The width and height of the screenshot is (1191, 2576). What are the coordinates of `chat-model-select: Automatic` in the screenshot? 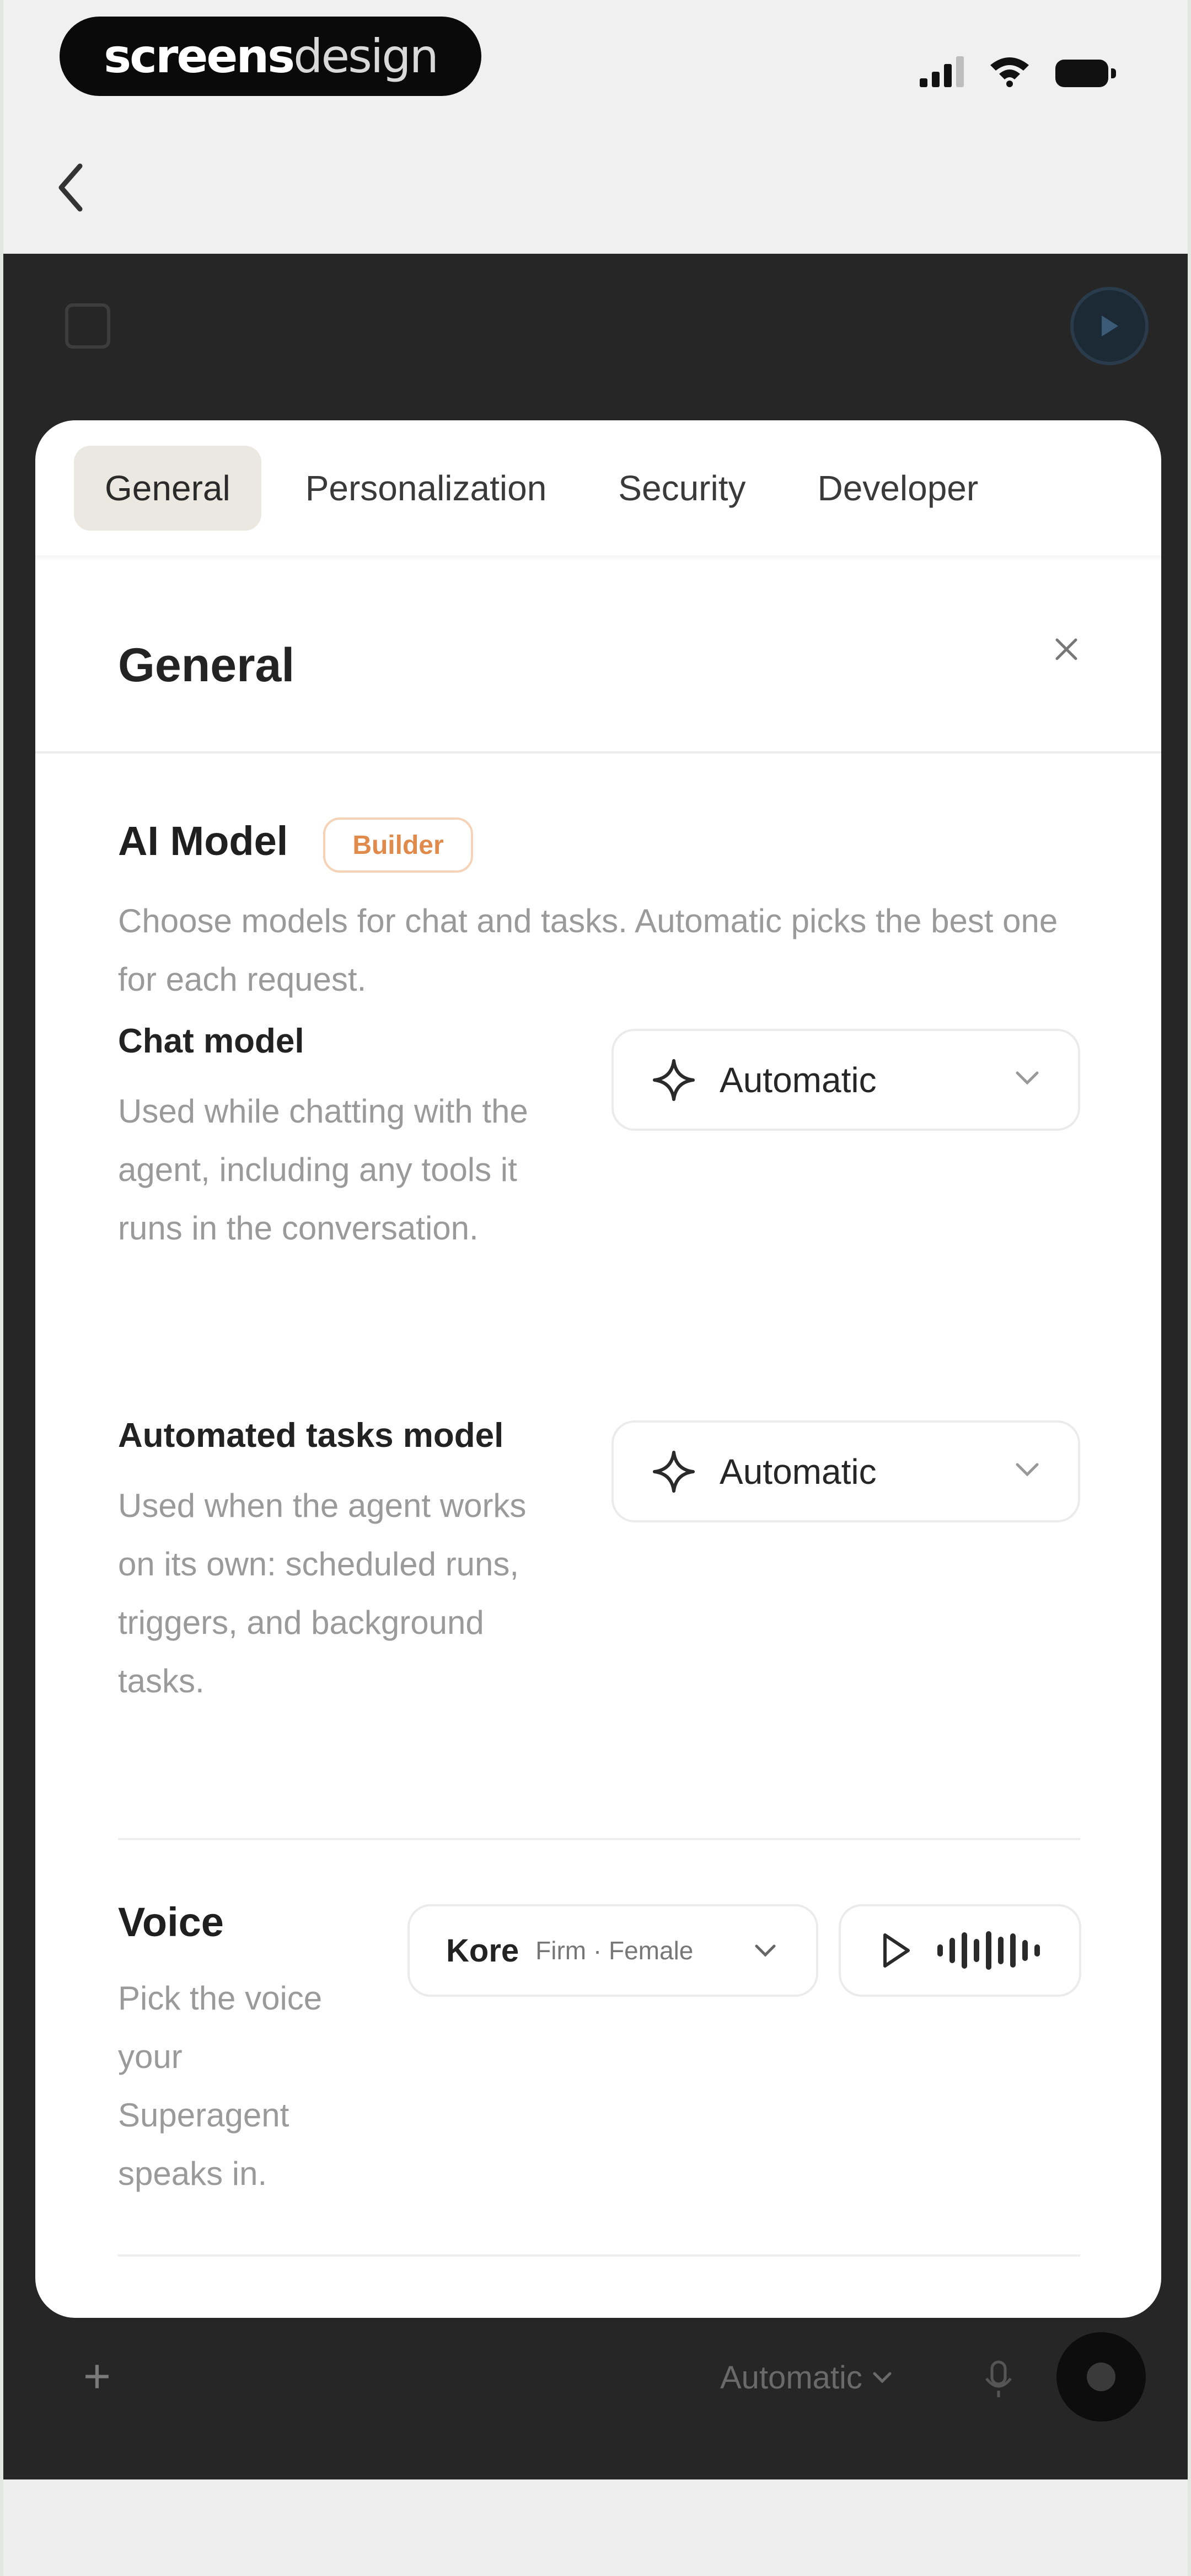 It's located at (845, 1080).